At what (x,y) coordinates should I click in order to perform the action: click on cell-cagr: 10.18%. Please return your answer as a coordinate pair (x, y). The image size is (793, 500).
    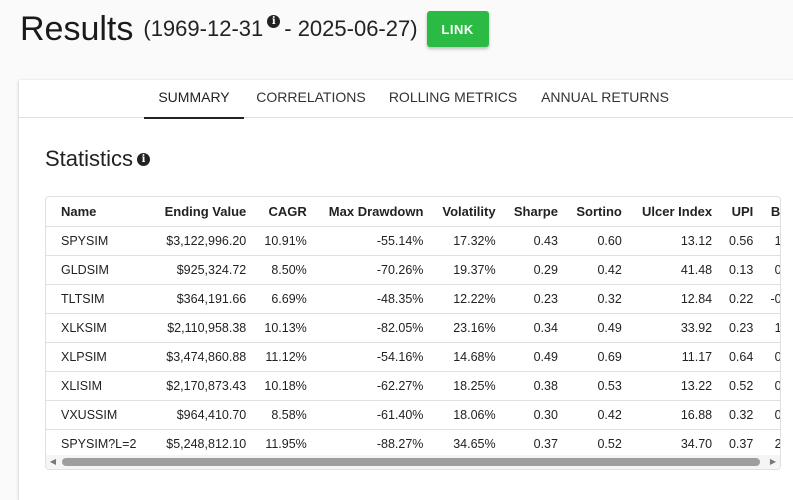
    Looking at the image, I should click on (283, 386).